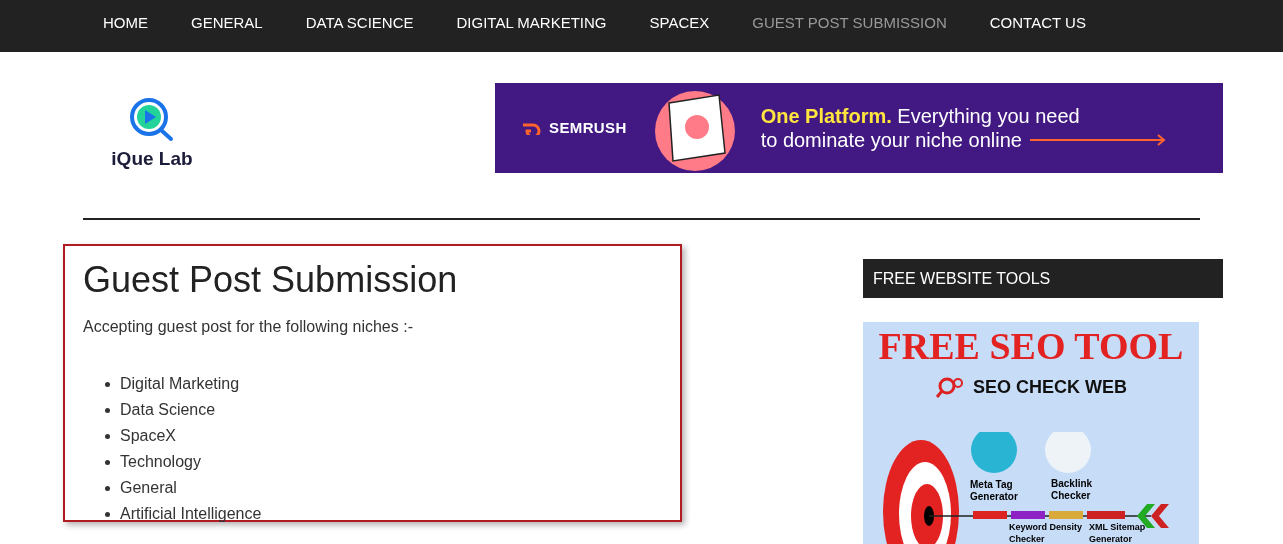 Image resolution: width=1283 pixels, height=544 pixels. I want to click on nav-link: DATA SCIENCE, so click(359, 23).